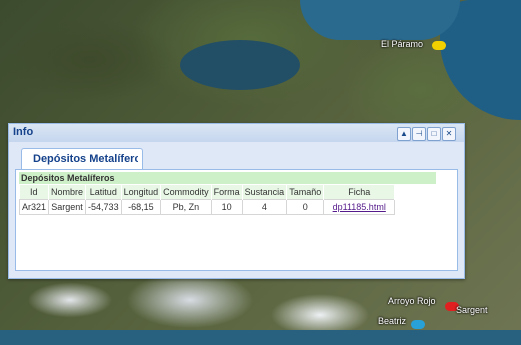 The image size is (521, 345). I want to click on label-sargent: Sargent, so click(472, 310).